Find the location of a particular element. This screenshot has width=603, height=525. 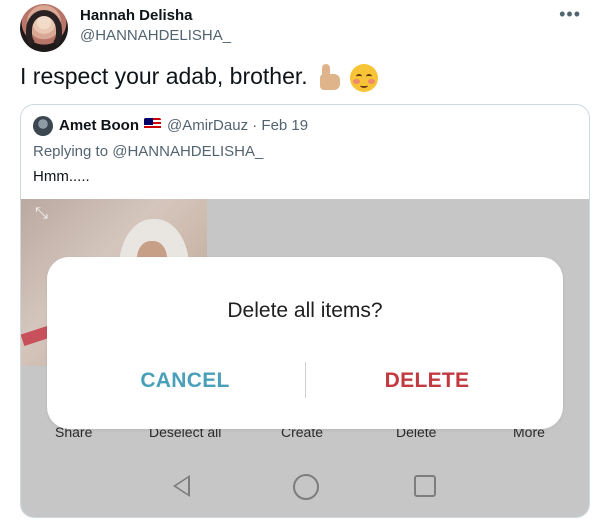

tweet-text: I respect your adab, brother. is located at coordinates (164, 76).